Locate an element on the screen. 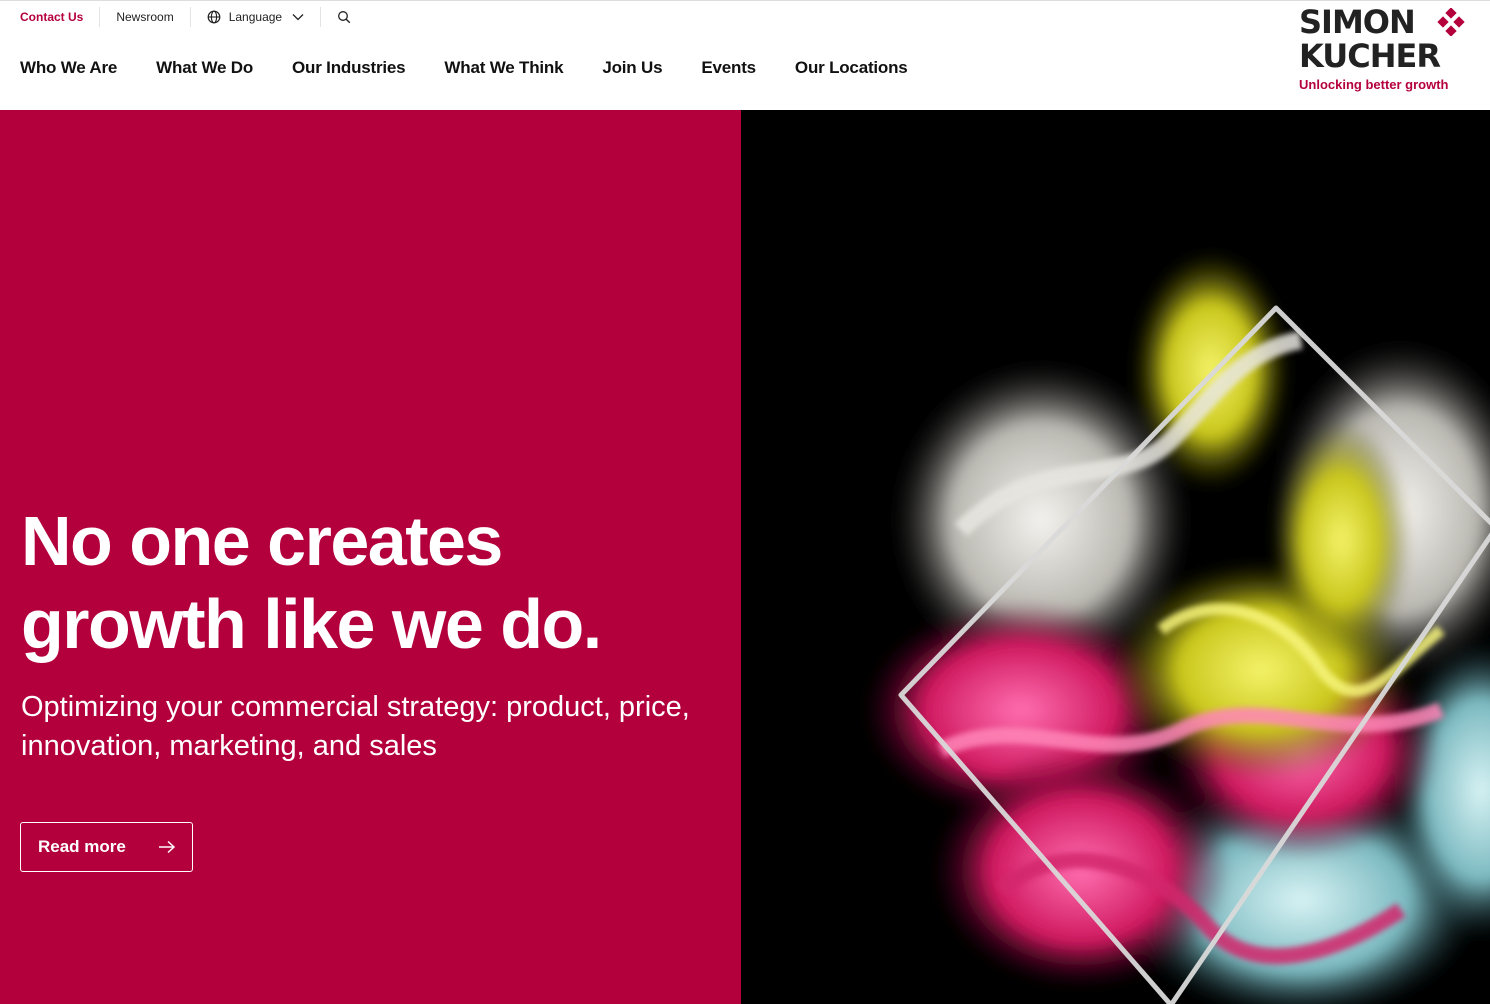  nav-what-we-do: What We Do is located at coordinates (204, 68).